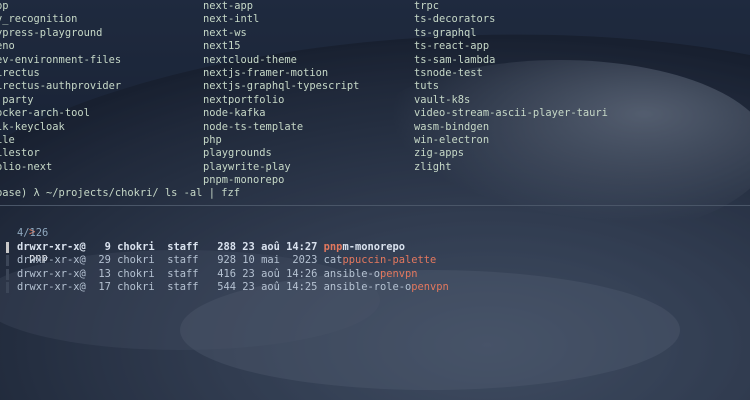  What do you see at coordinates (302, 247) in the screenshot?
I see `row-time: 14:27` at bounding box center [302, 247].